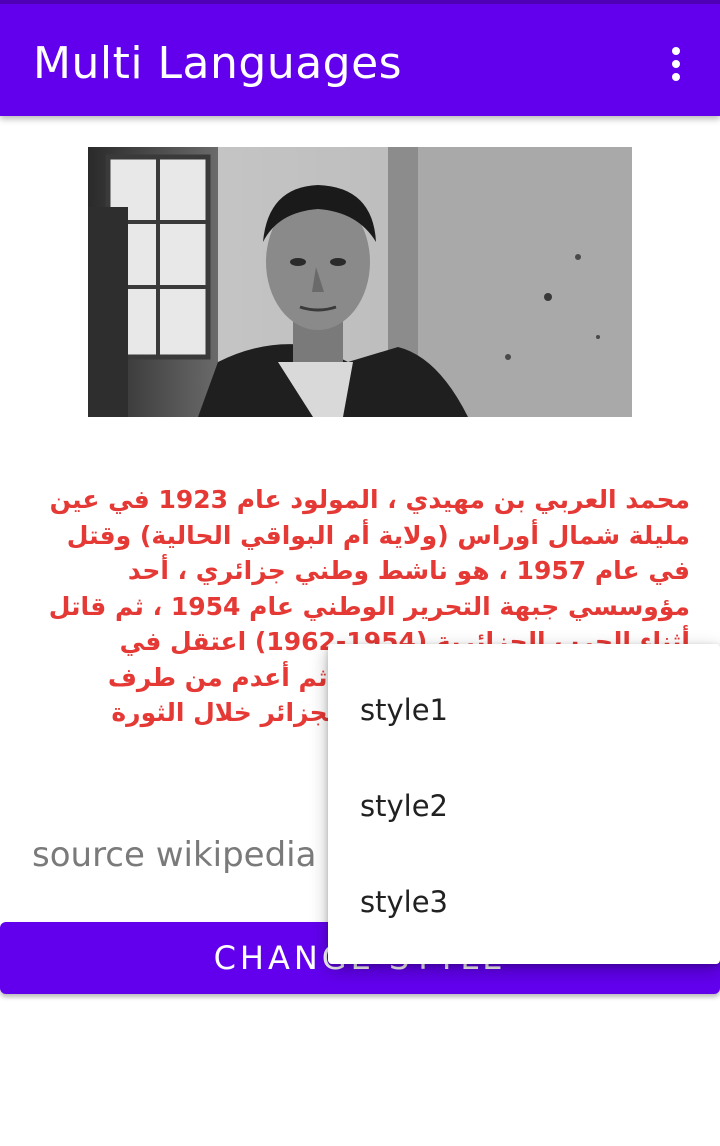 The width and height of the screenshot is (720, 1146). I want to click on menu-item-label: style2, so click(404, 806).